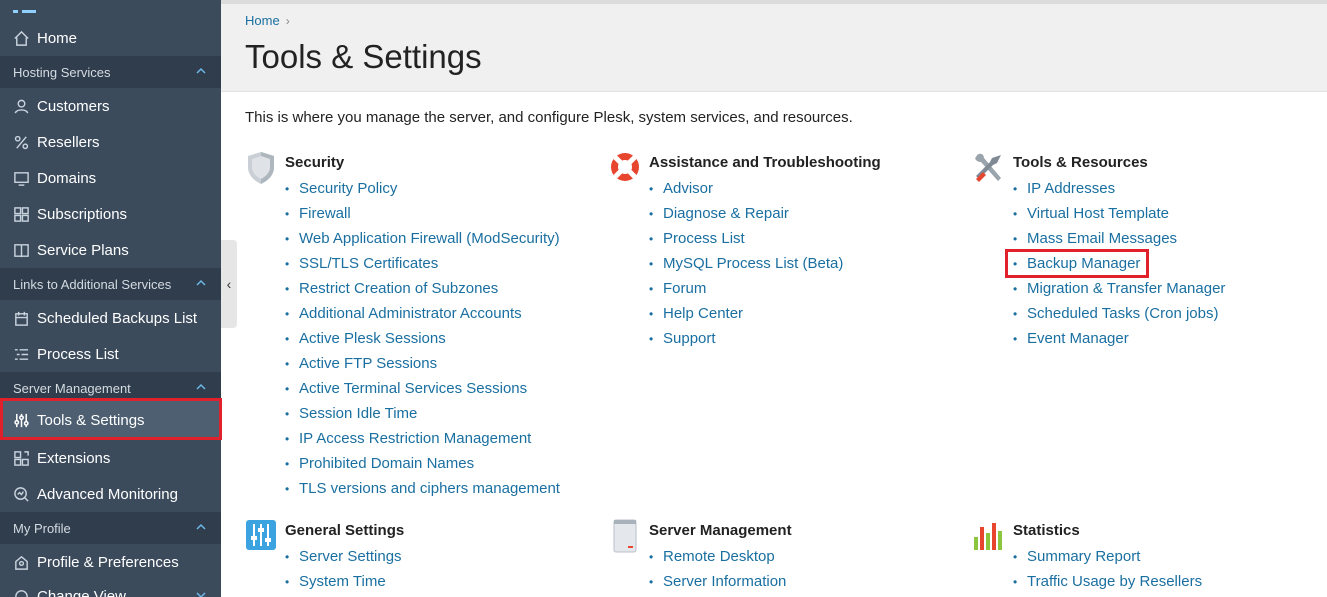 The width and height of the screenshot is (1327, 597). What do you see at coordinates (746, 217) in the screenshot?
I see `link-diagnose-repair: Diagnose & Repair` at bounding box center [746, 217].